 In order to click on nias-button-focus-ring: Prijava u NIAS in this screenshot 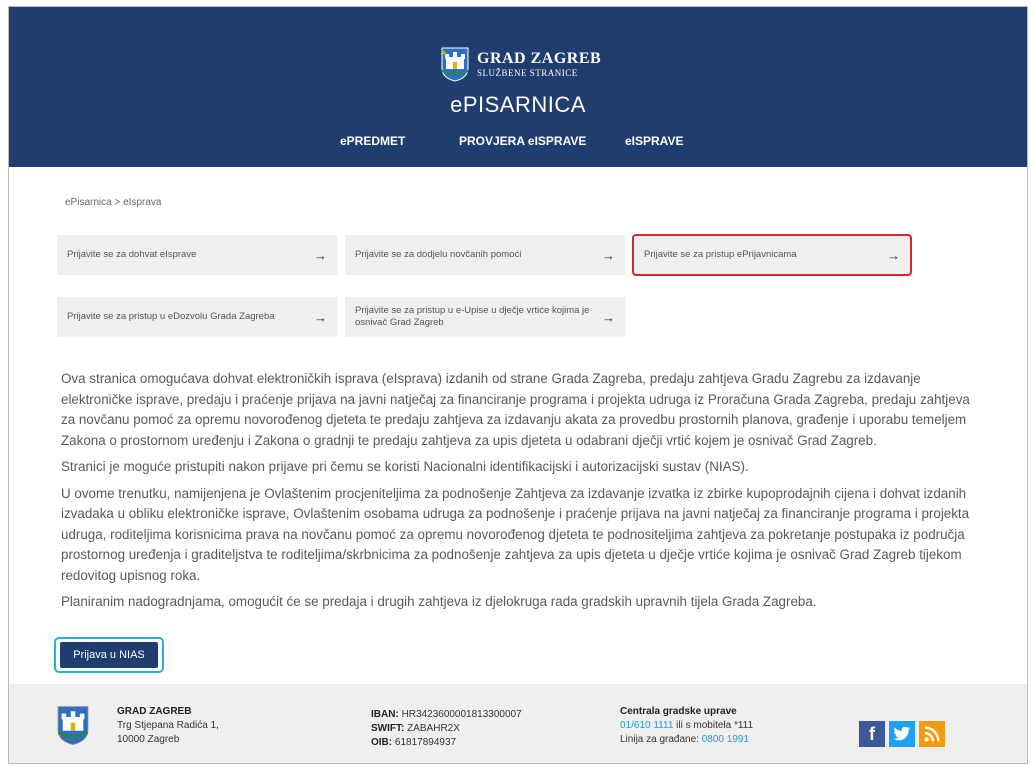, I will do `click(109, 655)`.